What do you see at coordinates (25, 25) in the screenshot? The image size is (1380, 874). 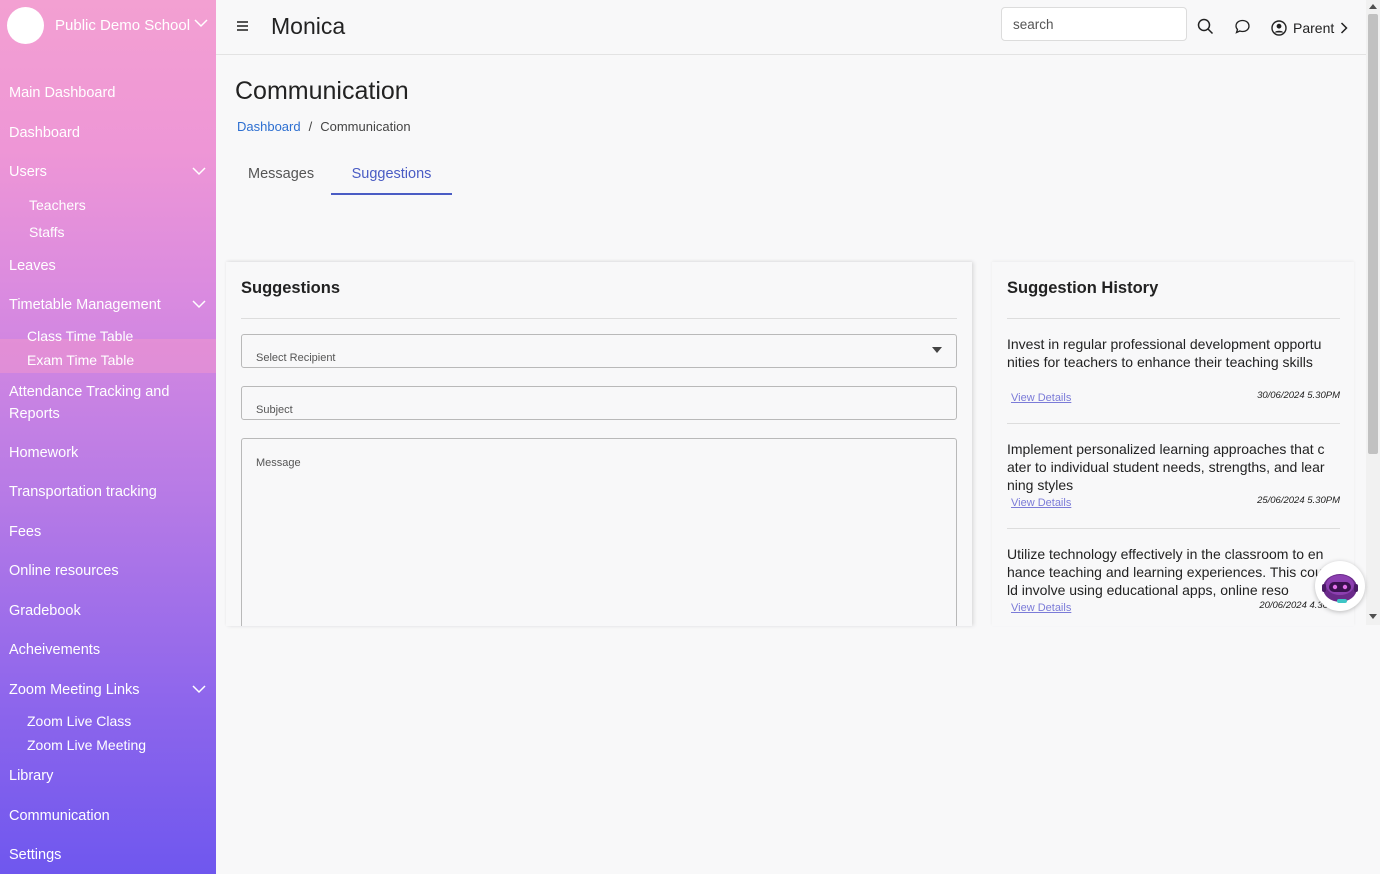 I see `school-logo` at bounding box center [25, 25].